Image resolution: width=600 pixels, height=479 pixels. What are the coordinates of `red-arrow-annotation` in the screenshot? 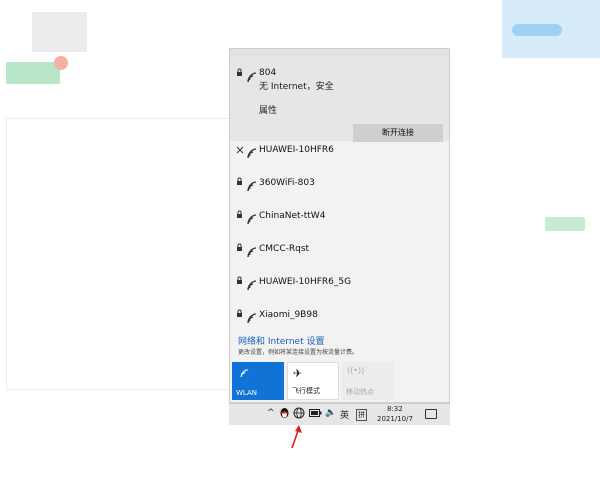 It's located at (296, 437).